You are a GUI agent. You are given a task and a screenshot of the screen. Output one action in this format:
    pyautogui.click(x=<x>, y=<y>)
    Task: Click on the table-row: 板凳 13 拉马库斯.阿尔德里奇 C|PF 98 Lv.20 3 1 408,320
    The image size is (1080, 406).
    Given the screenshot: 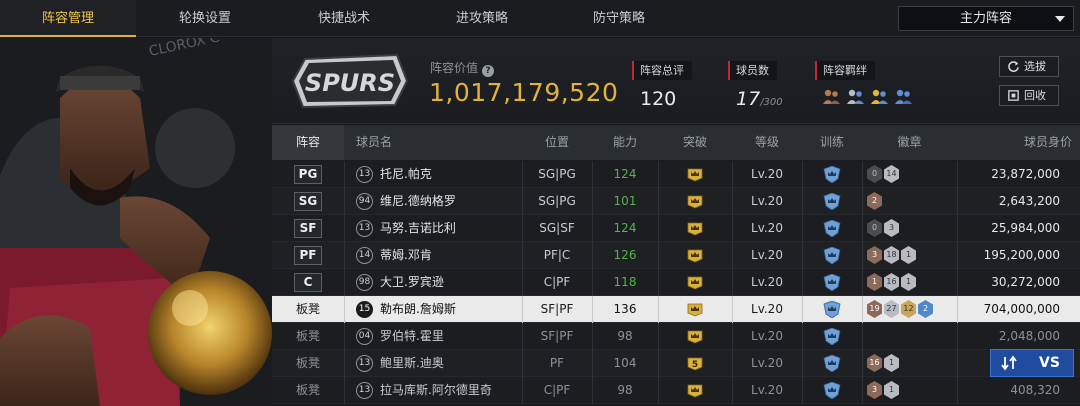 What is the action you would take?
    pyautogui.click(x=676, y=390)
    